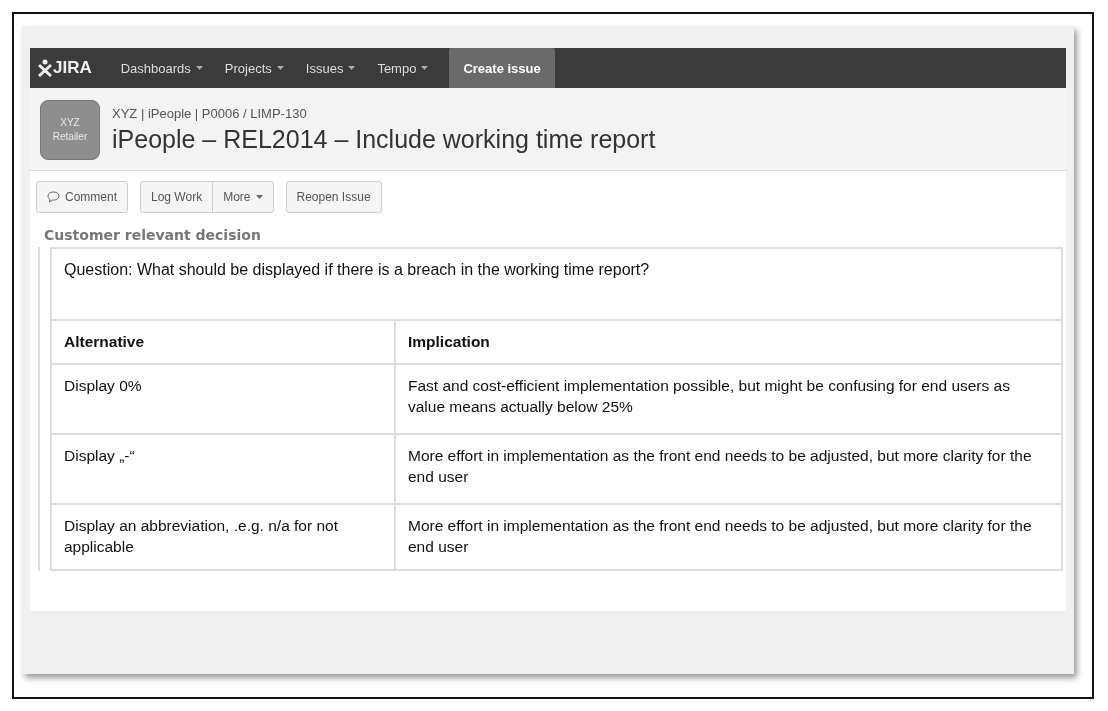  I want to click on nav-menu: Tempo, so click(403, 68).